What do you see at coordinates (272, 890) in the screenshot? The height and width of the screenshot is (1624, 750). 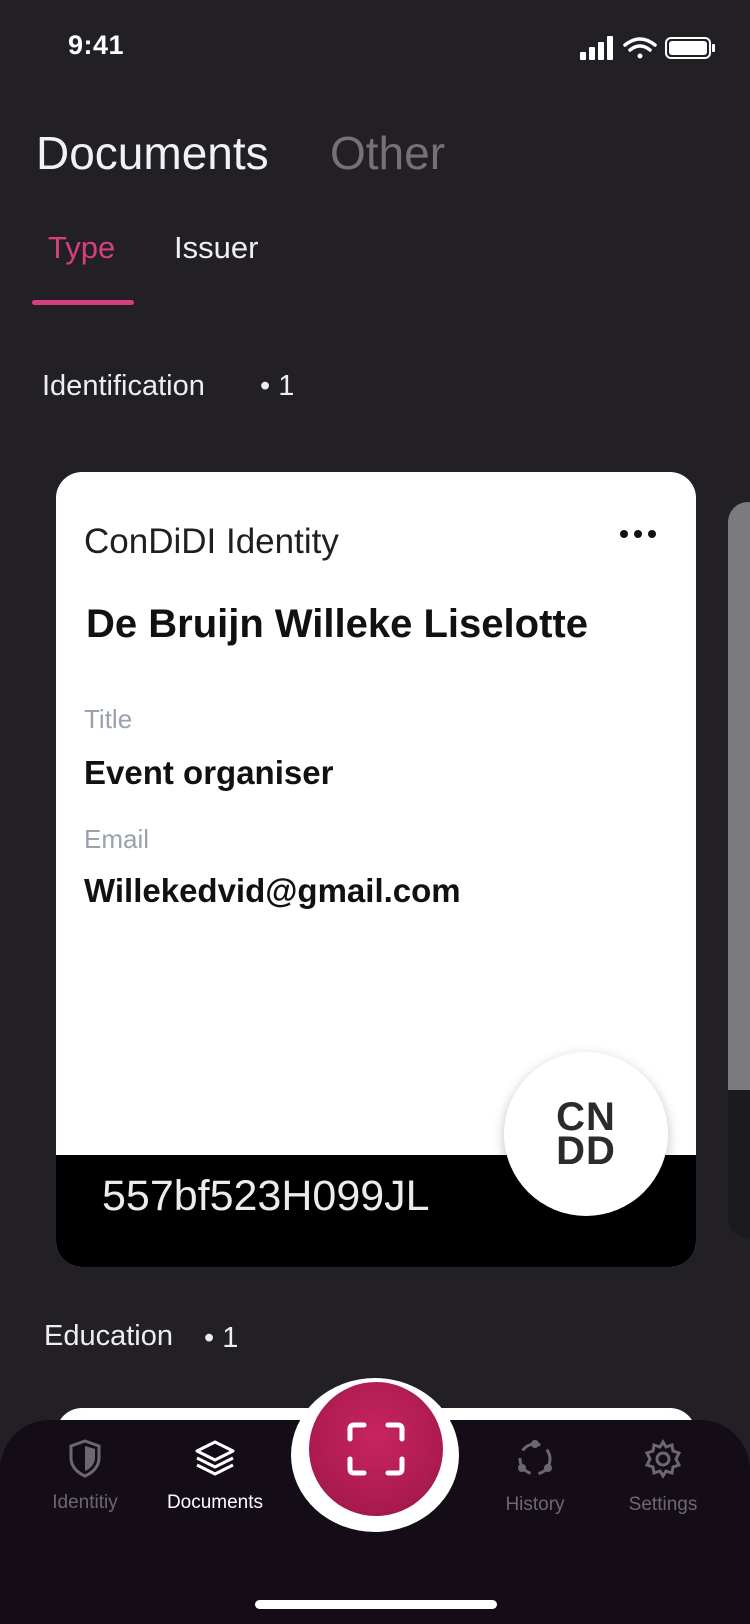 I see `field-value-email: Willekedvid@gmail.com` at bounding box center [272, 890].